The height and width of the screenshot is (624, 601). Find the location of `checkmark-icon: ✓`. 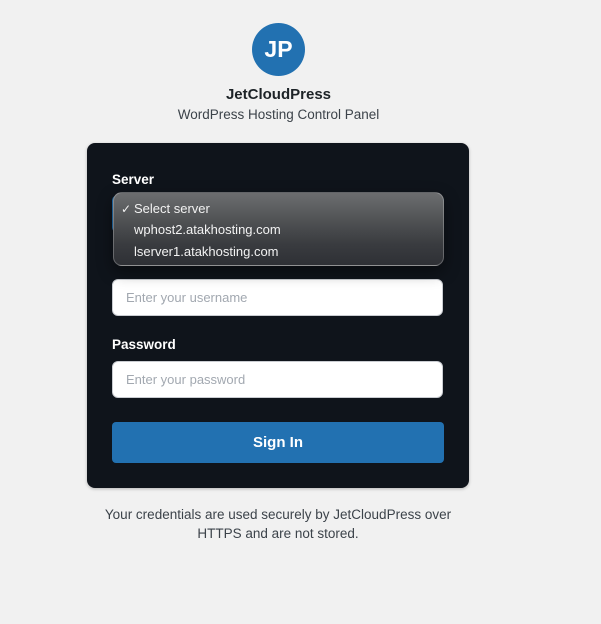

checkmark-icon: ✓ is located at coordinates (126, 209).